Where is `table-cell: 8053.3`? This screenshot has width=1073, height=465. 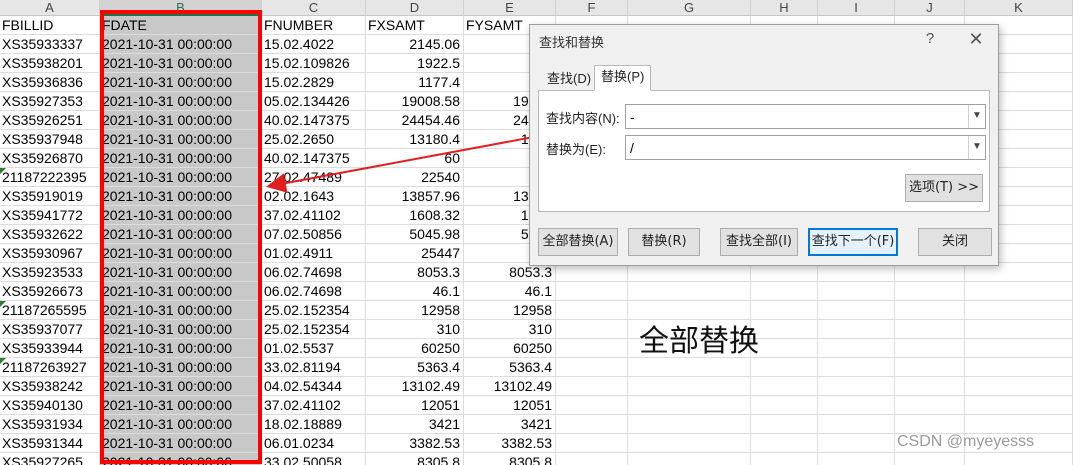 table-cell: 8053.3 is located at coordinates (415, 272).